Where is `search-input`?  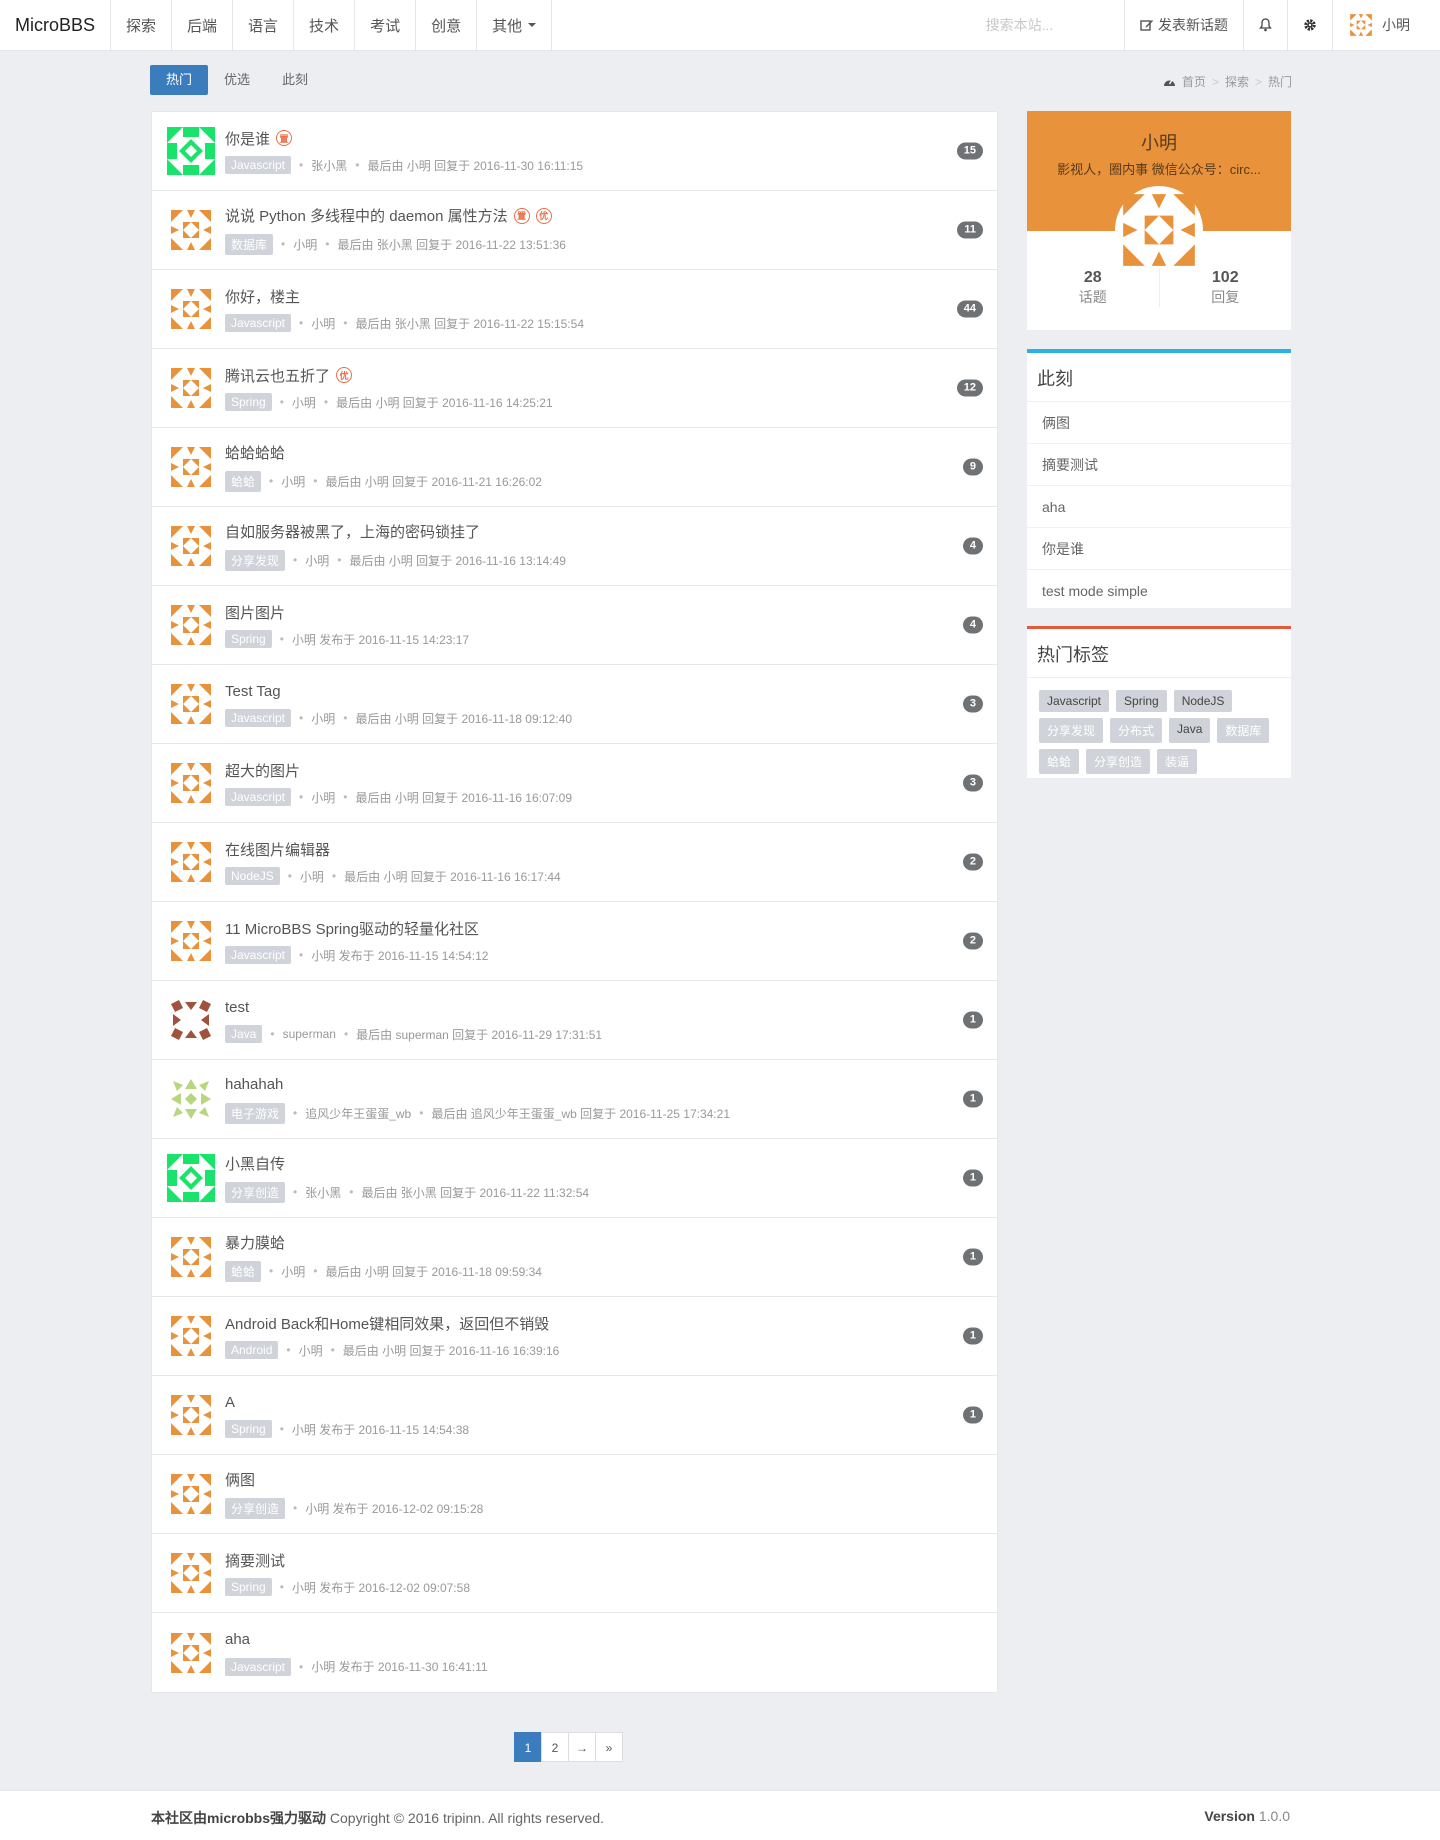
search-input is located at coordinates (1019, 25).